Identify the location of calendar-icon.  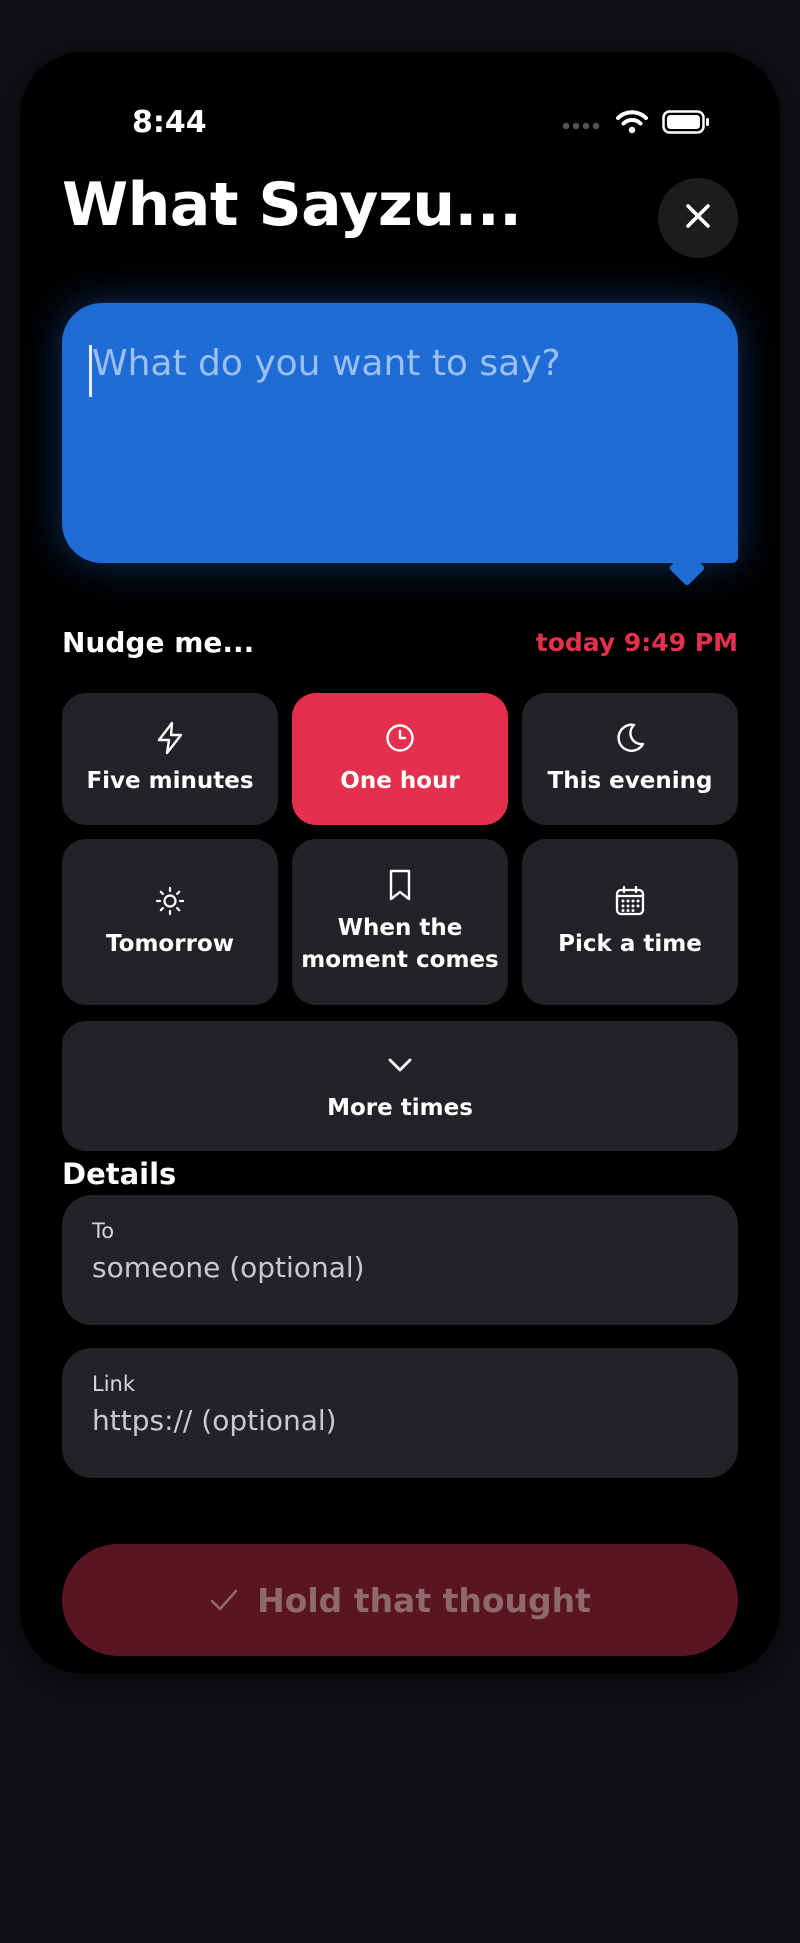
(630, 901).